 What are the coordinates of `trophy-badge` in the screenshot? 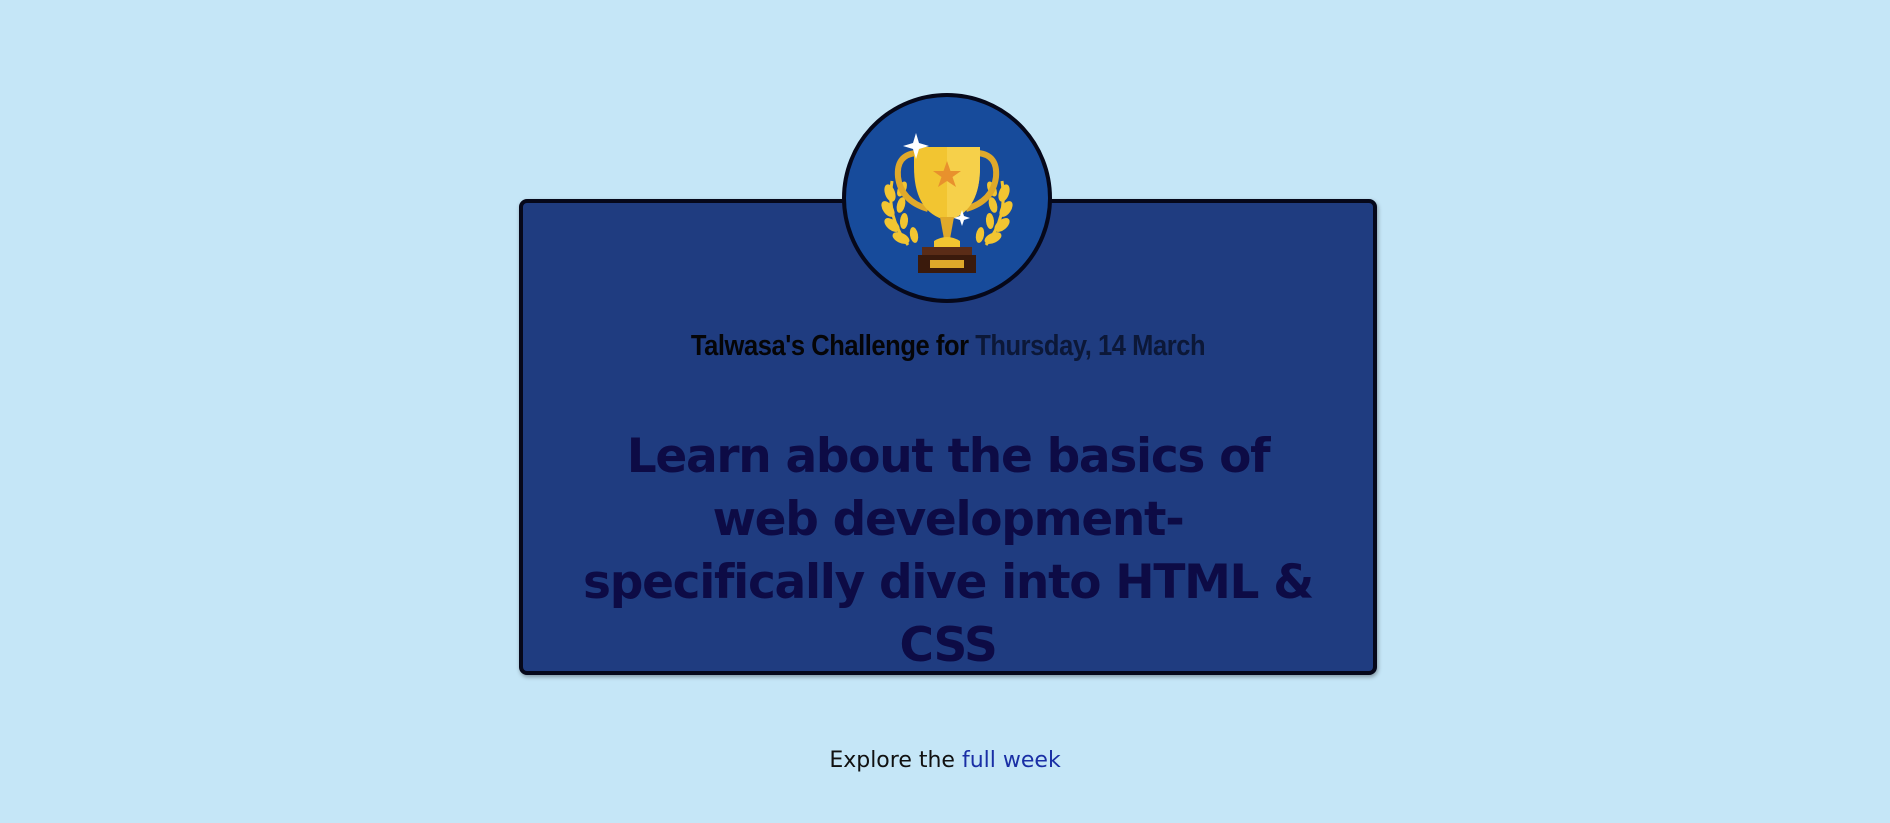 It's located at (947, 198).